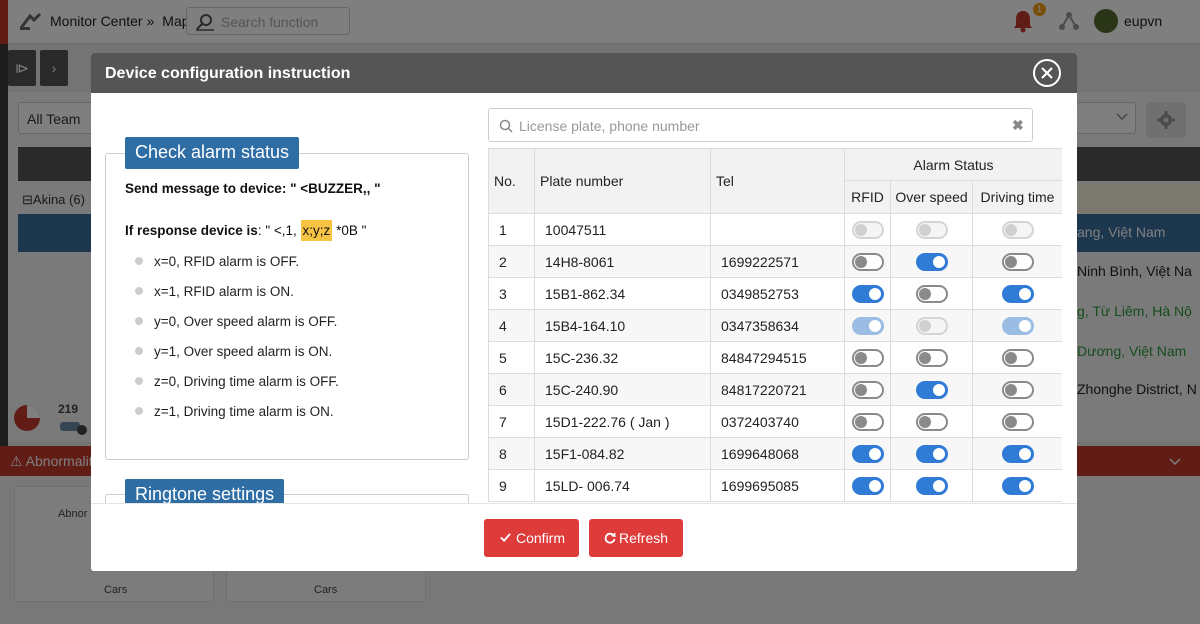  Describe the element at coordinates (243, 351) in the screenshot. I see `bullet-text: y=1, Over speed alarm is ON.` at that location.